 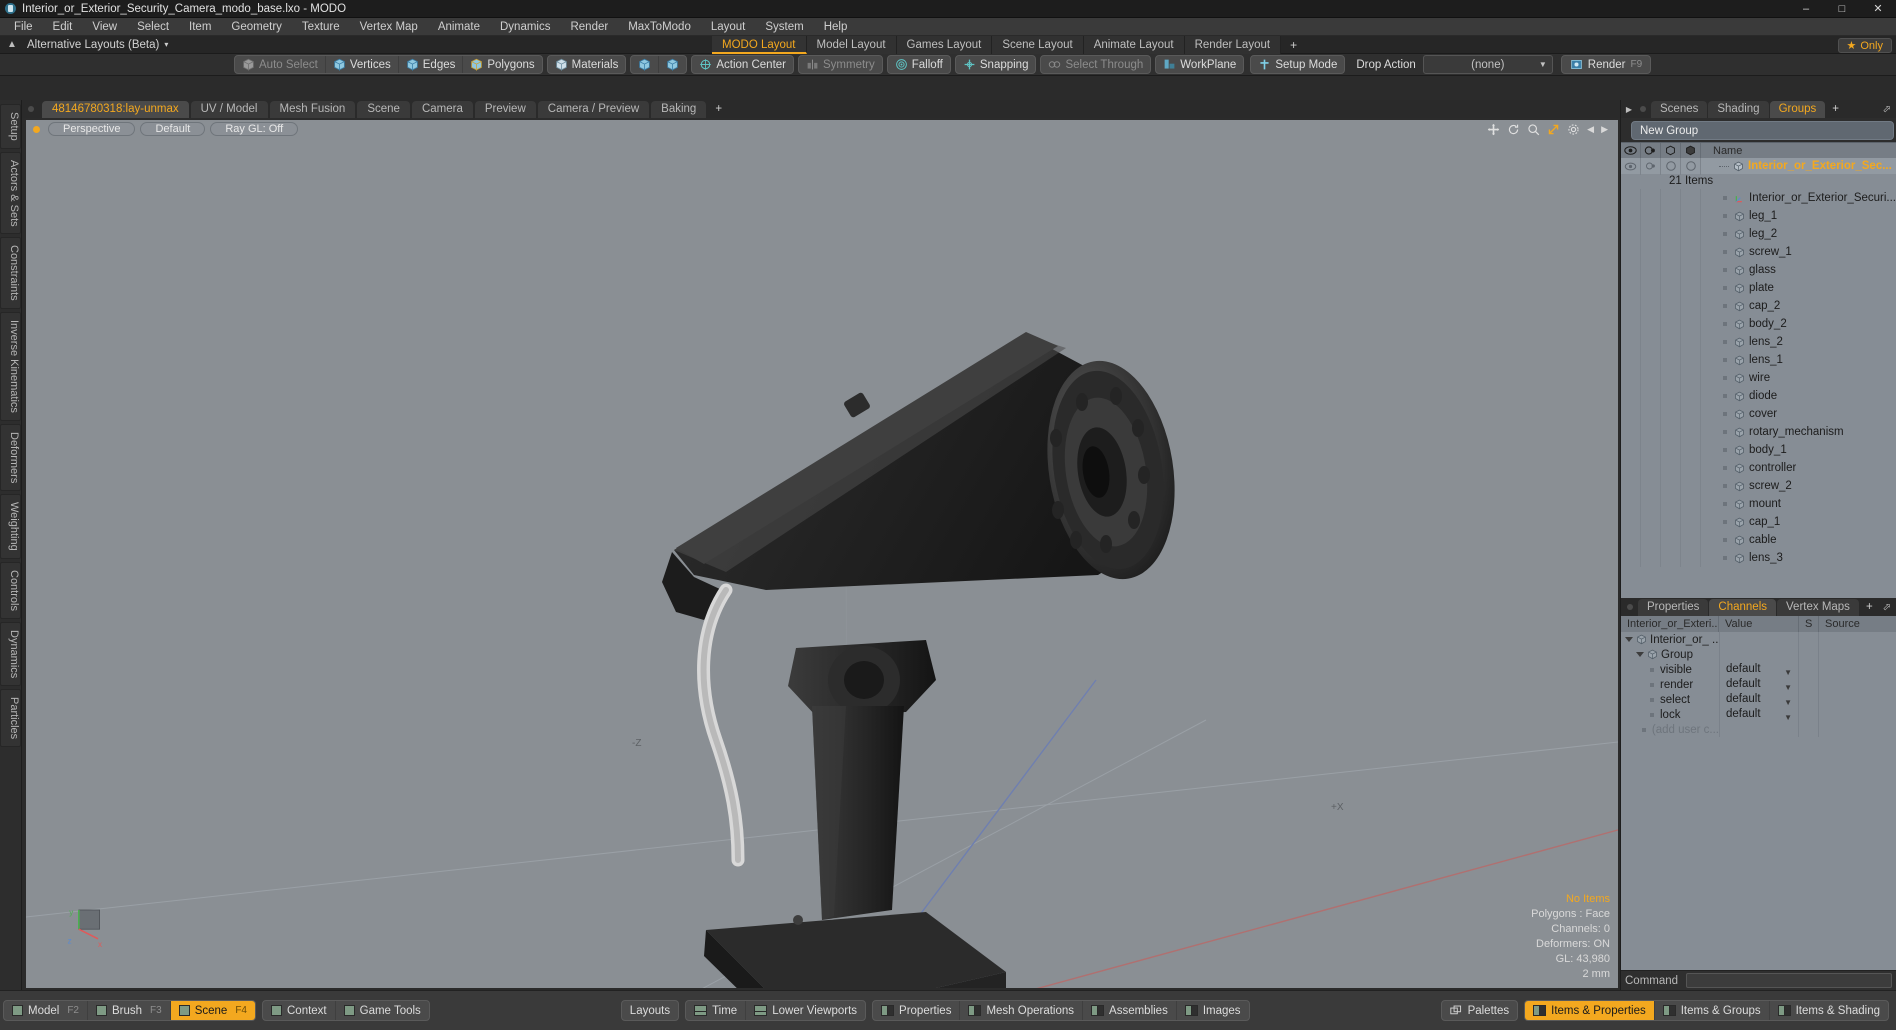 I want to click on toolbar-button-item-mode-icon, so click(x=645, y=64).